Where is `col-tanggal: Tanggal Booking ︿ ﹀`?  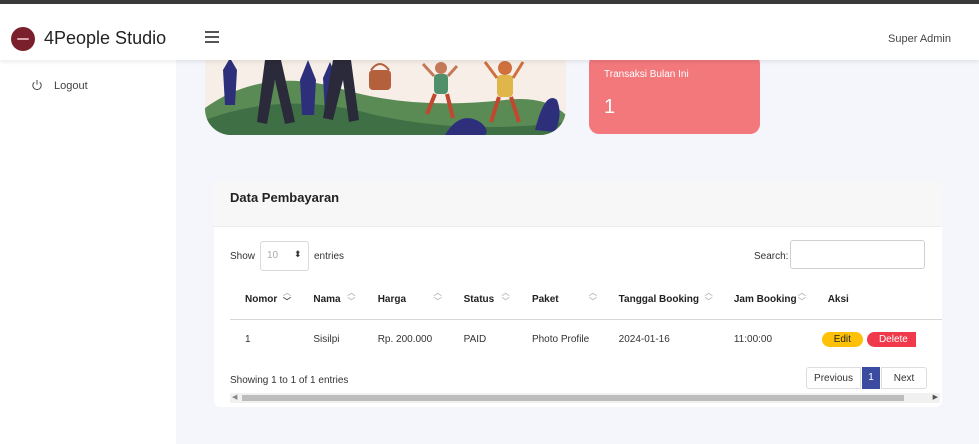 col-tanggal: Tanggal Booking ︿ ﹀ is located at coordinates (661, 300).